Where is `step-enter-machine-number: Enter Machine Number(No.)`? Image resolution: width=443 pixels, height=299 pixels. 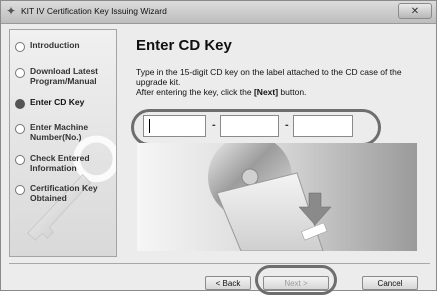
step-enter-machine-number: Enter Machine Number(No.) is located at coordinates (51, 132).